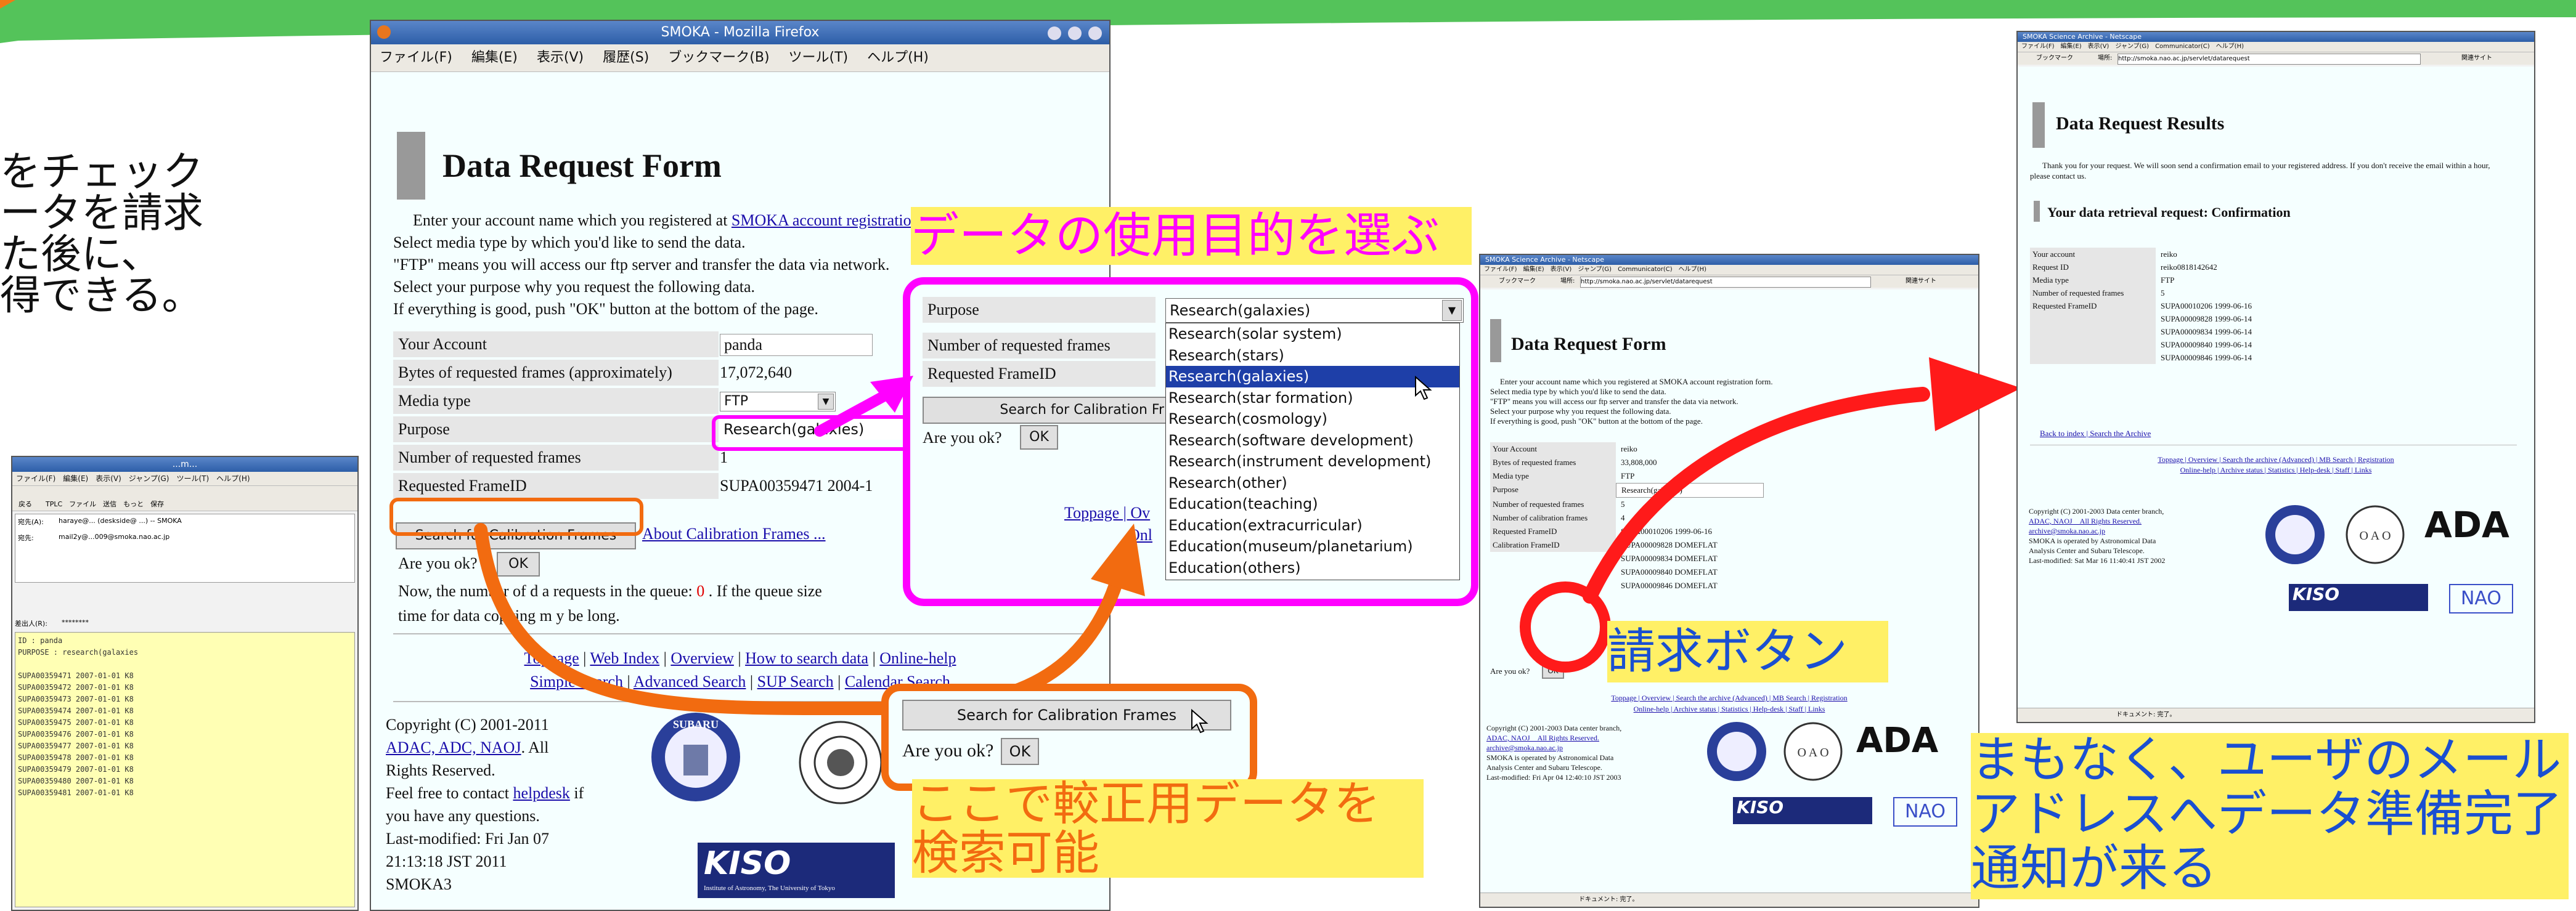 This screenshot has width=2576, height=911. I want to click on results-row-value: SUPA00009834 1999-06-14, so click(2207, 331).